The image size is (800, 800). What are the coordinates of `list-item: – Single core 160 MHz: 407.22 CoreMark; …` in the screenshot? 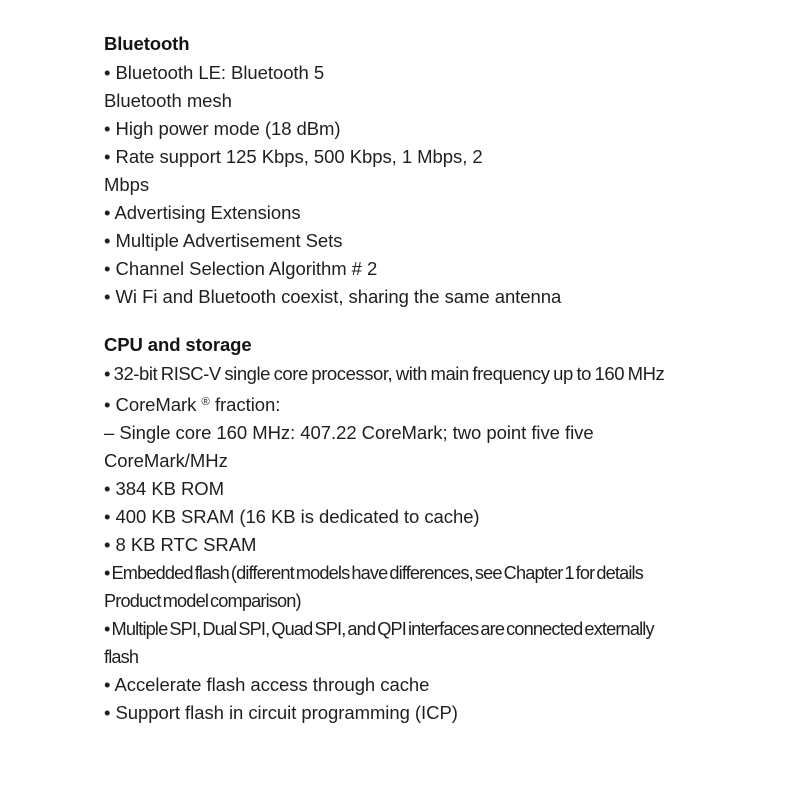 It's located at (349, 446).